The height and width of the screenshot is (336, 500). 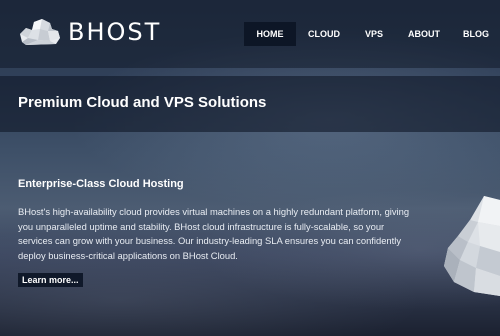 What do you see at coordinates (324, 34) in the screenshot?
I see `nav-item-cloud: CLOUD` at bounding box center [324, 34].